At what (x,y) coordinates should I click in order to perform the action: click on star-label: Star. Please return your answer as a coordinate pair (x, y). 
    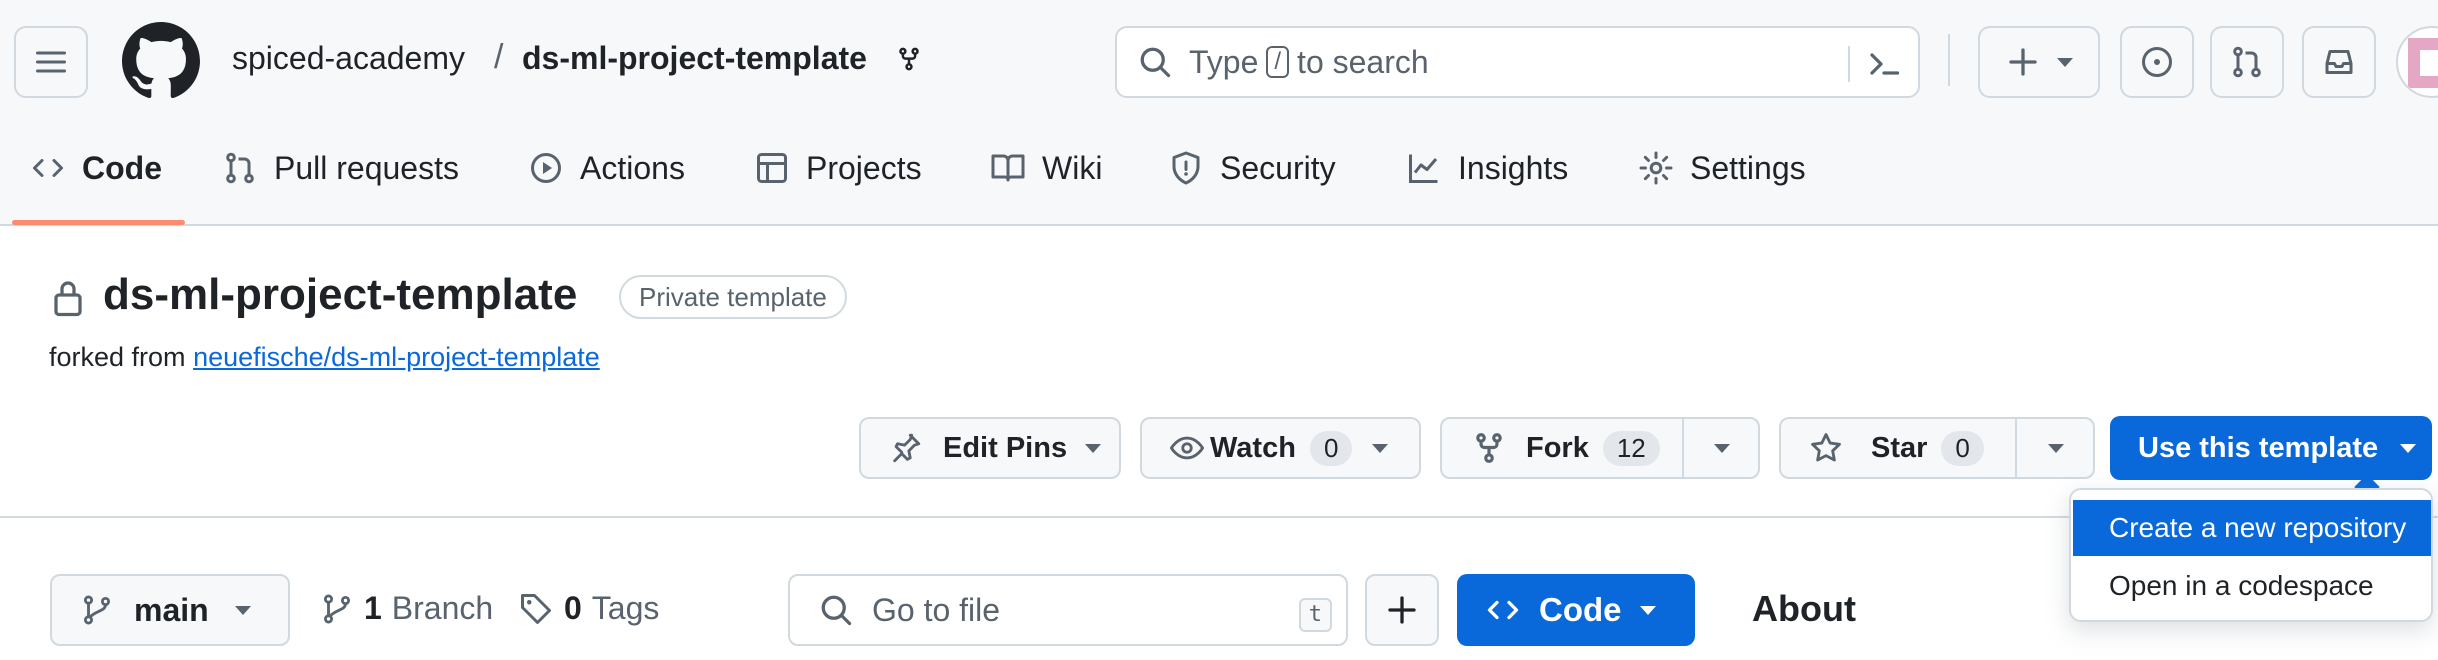
    Looking at the image, I should click on (1899, 447).